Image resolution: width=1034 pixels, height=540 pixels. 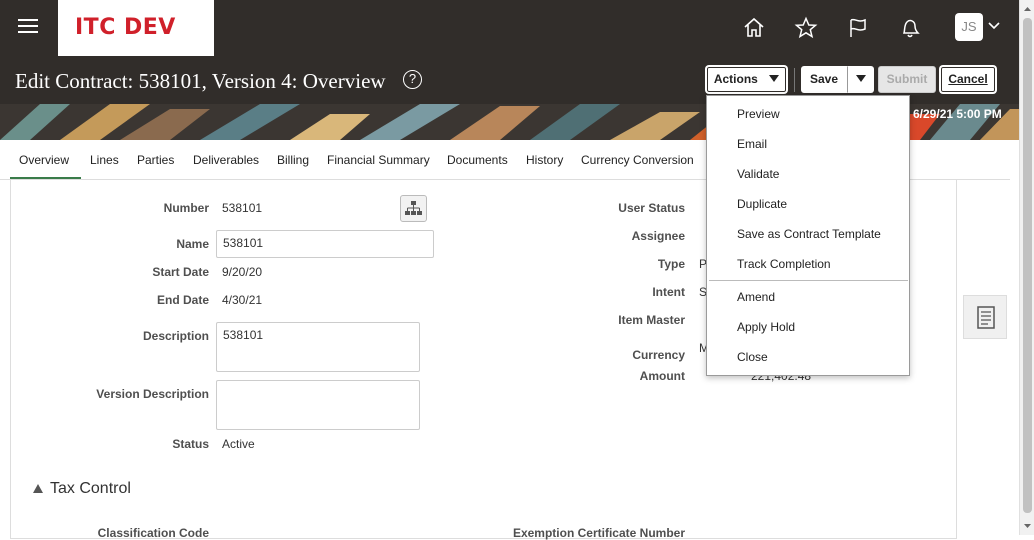 I want to click on amount-label: Amount, so click(x=662, y=376).